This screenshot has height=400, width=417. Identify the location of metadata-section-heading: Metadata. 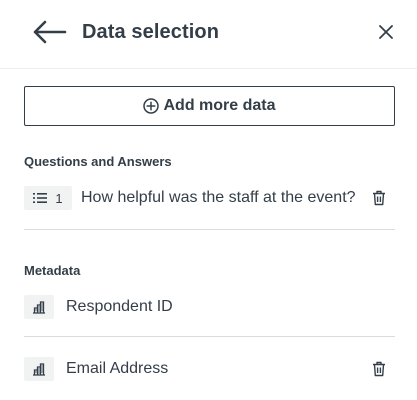
(52, 270).